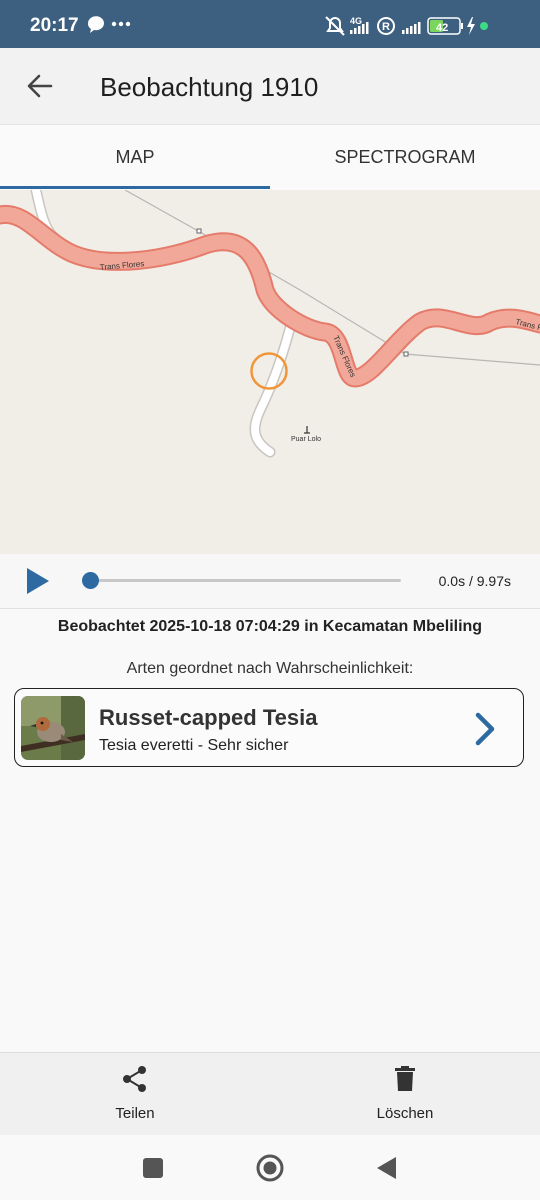  I want to click on app-bar: Beobachtung 1910, so click(270, 86).